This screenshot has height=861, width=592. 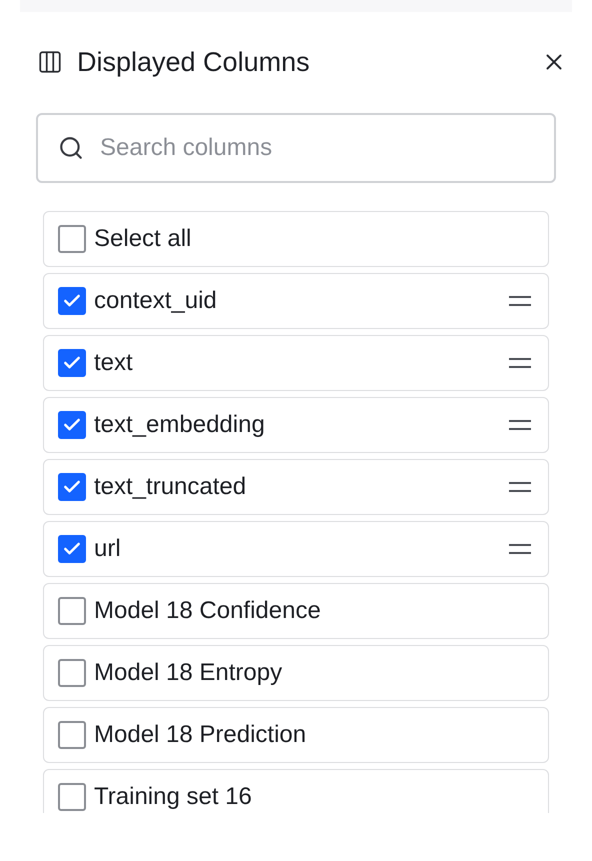 I want to click on column-option: text_embedding, so click(x=296, y=425).